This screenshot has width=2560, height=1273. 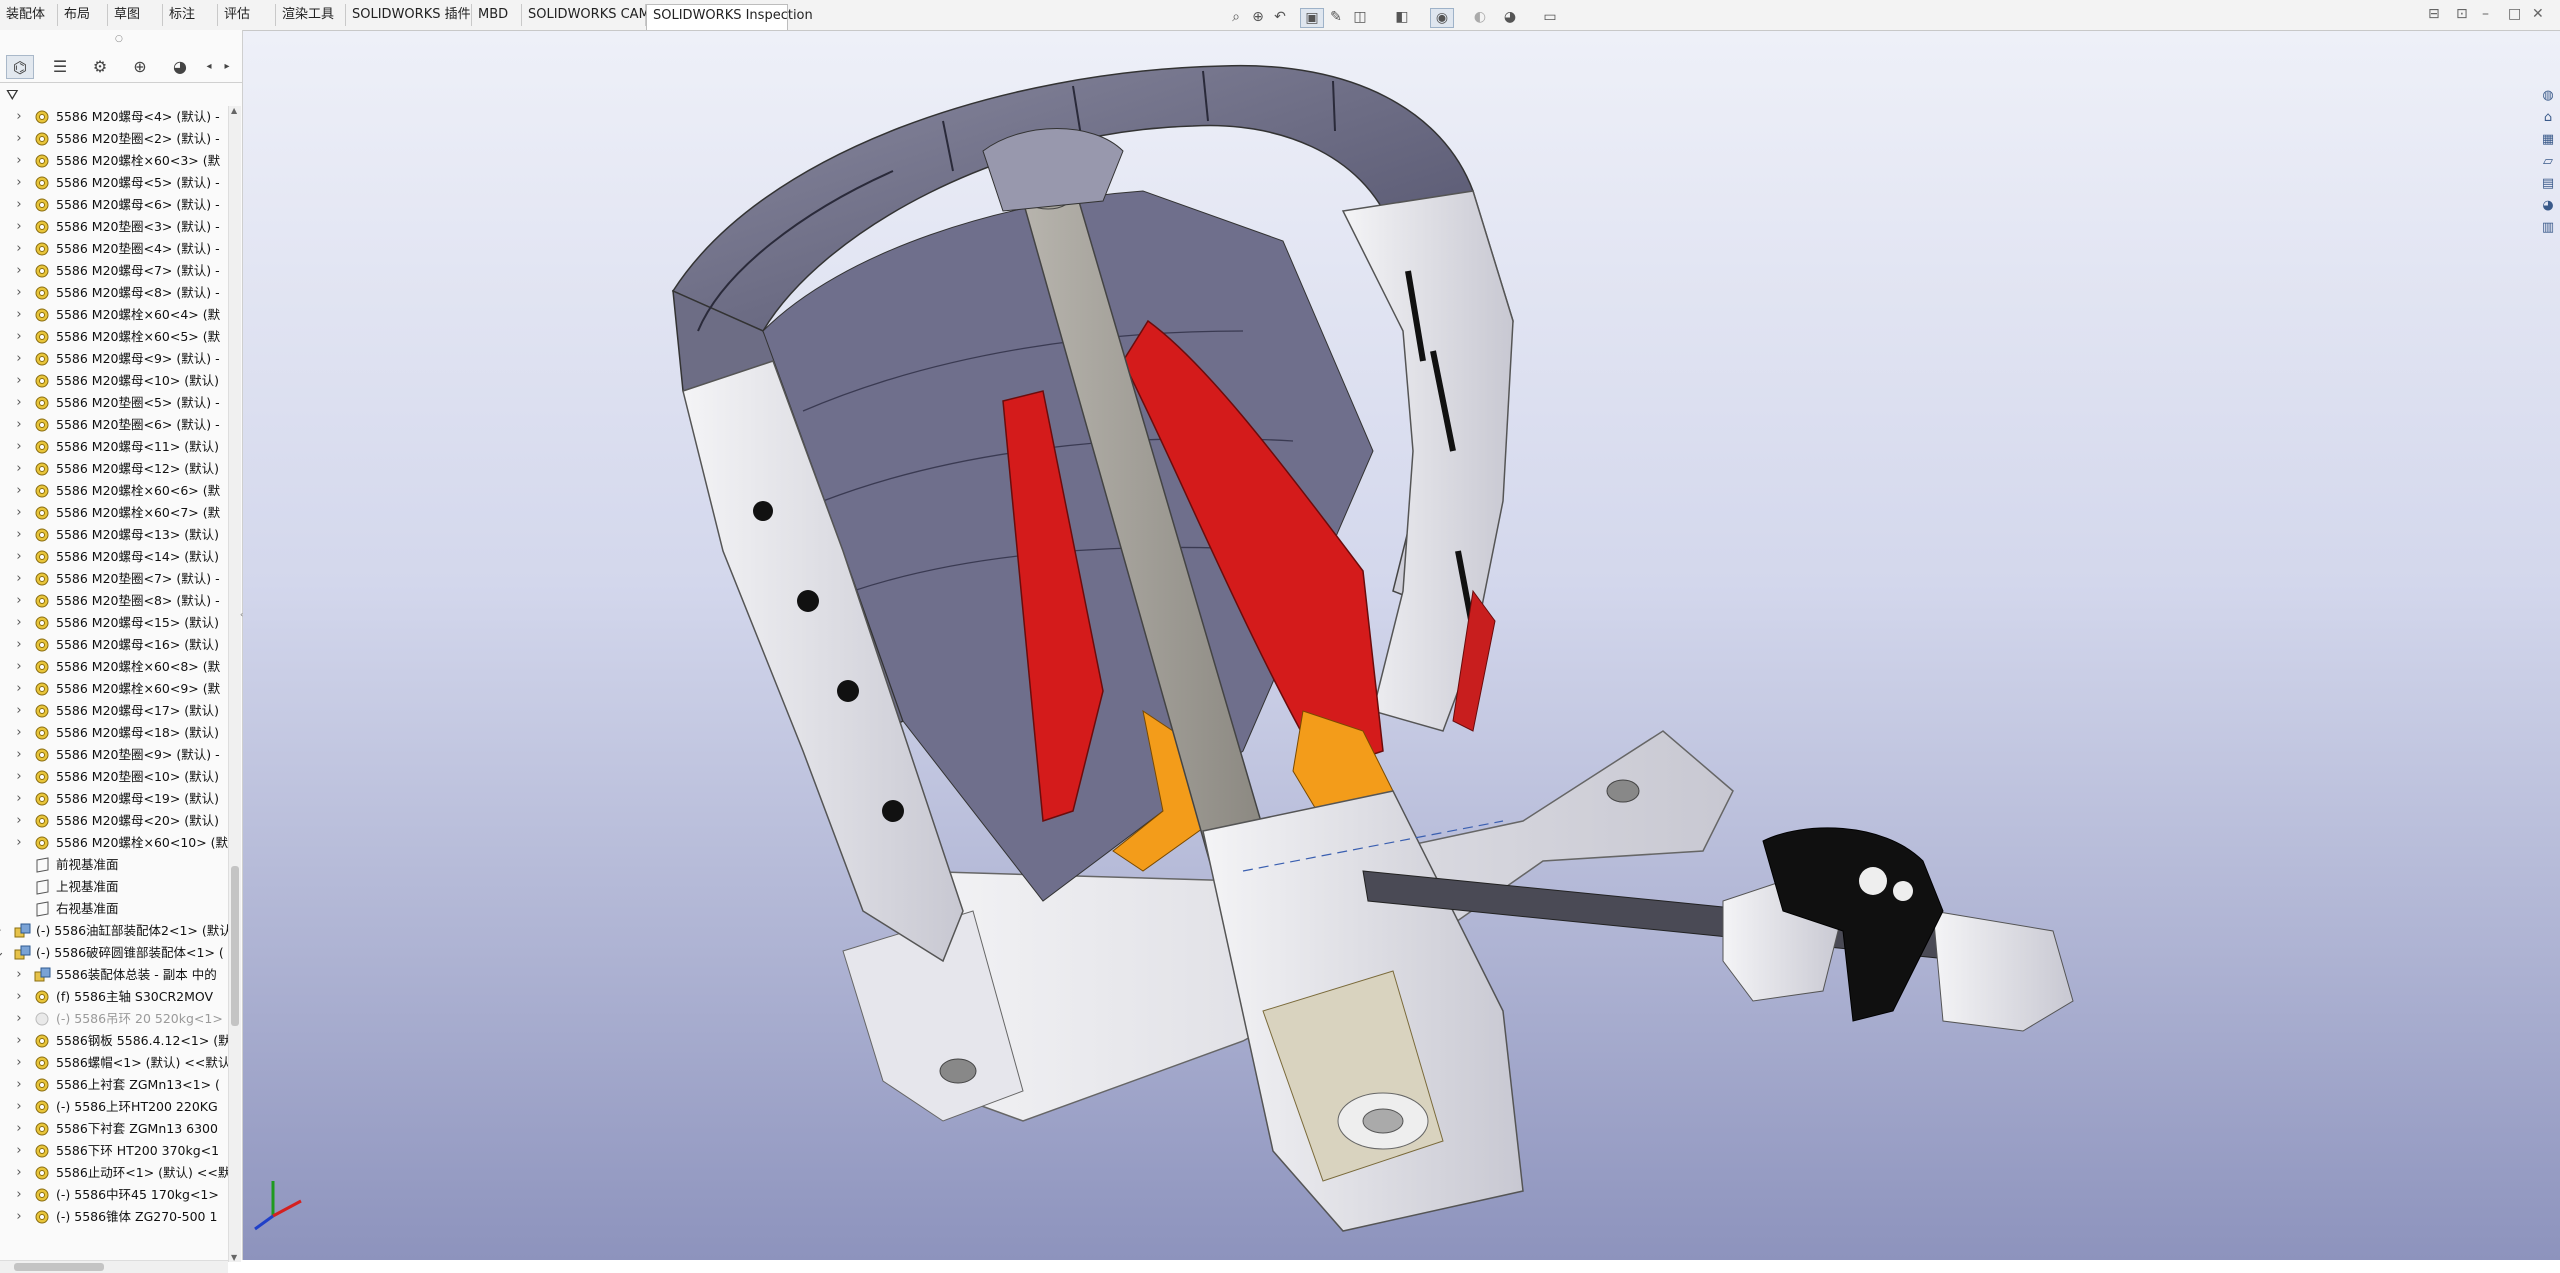 What do you see at coordinates (114, 447) in the screenshot?
I see `tree-item: › 5586 M20螺母<11> (默认)` at bounding box center [114, 447].